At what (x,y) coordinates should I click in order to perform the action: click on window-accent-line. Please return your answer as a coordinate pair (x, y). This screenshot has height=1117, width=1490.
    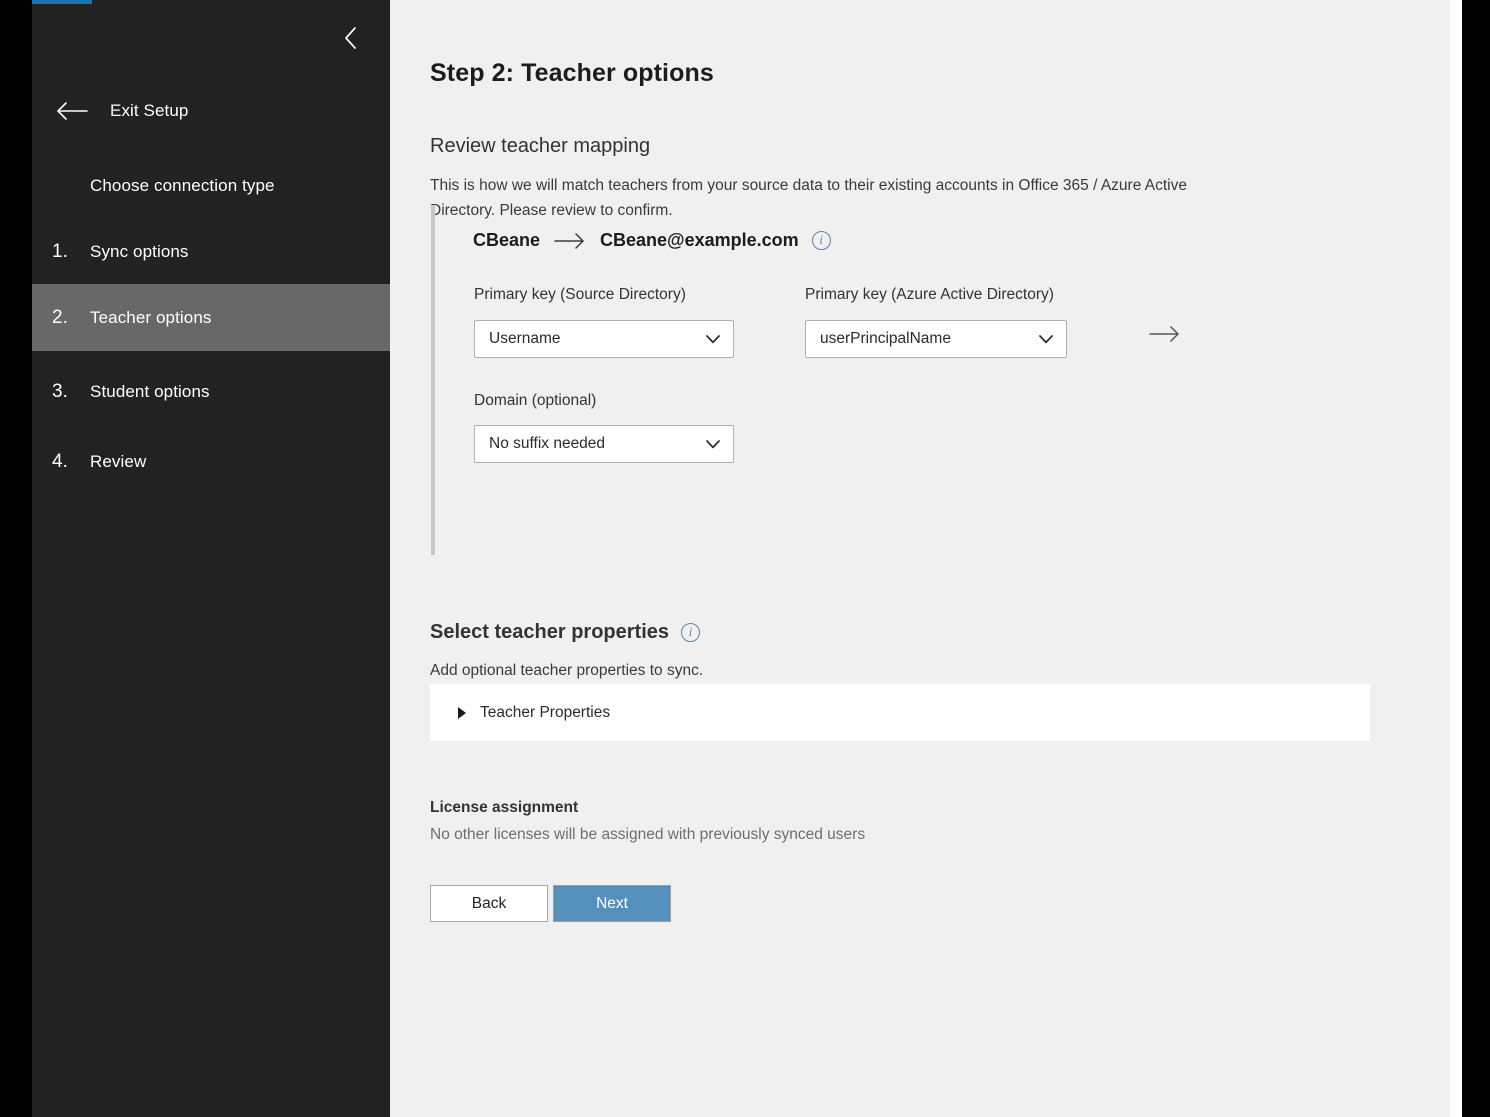
    Looking at the image, I should click on (62, 2).